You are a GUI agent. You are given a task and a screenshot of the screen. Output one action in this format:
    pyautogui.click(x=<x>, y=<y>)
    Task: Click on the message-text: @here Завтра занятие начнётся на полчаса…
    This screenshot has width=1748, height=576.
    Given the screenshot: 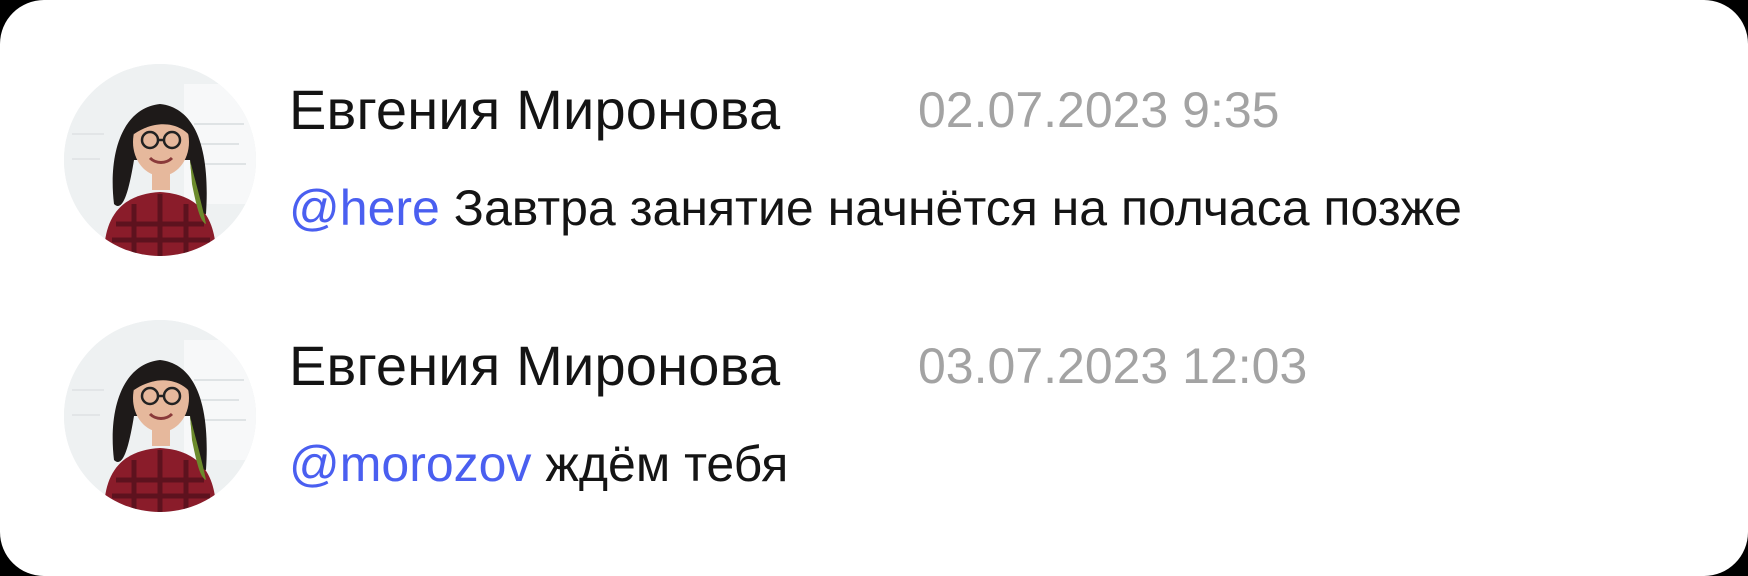 What is the action you would take?
    pyautogui.click(x=875, y=208)
    